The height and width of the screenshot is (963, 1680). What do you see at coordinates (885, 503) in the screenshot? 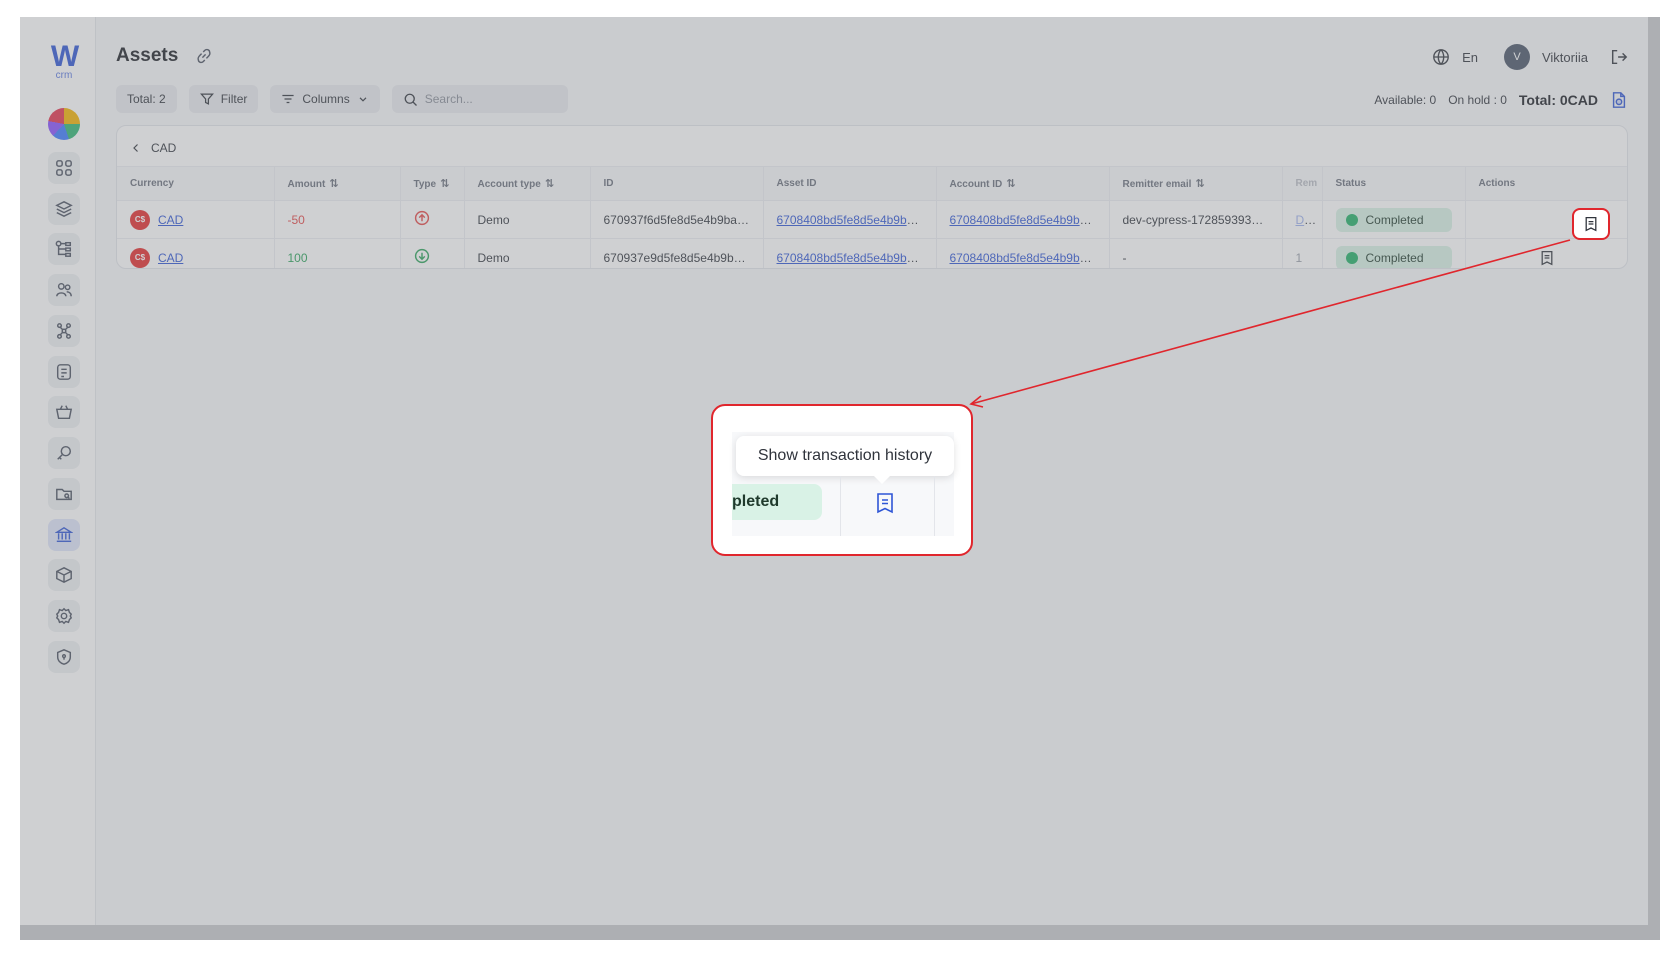
I see `transaction-history-icon` at bounding box center [885, 503].